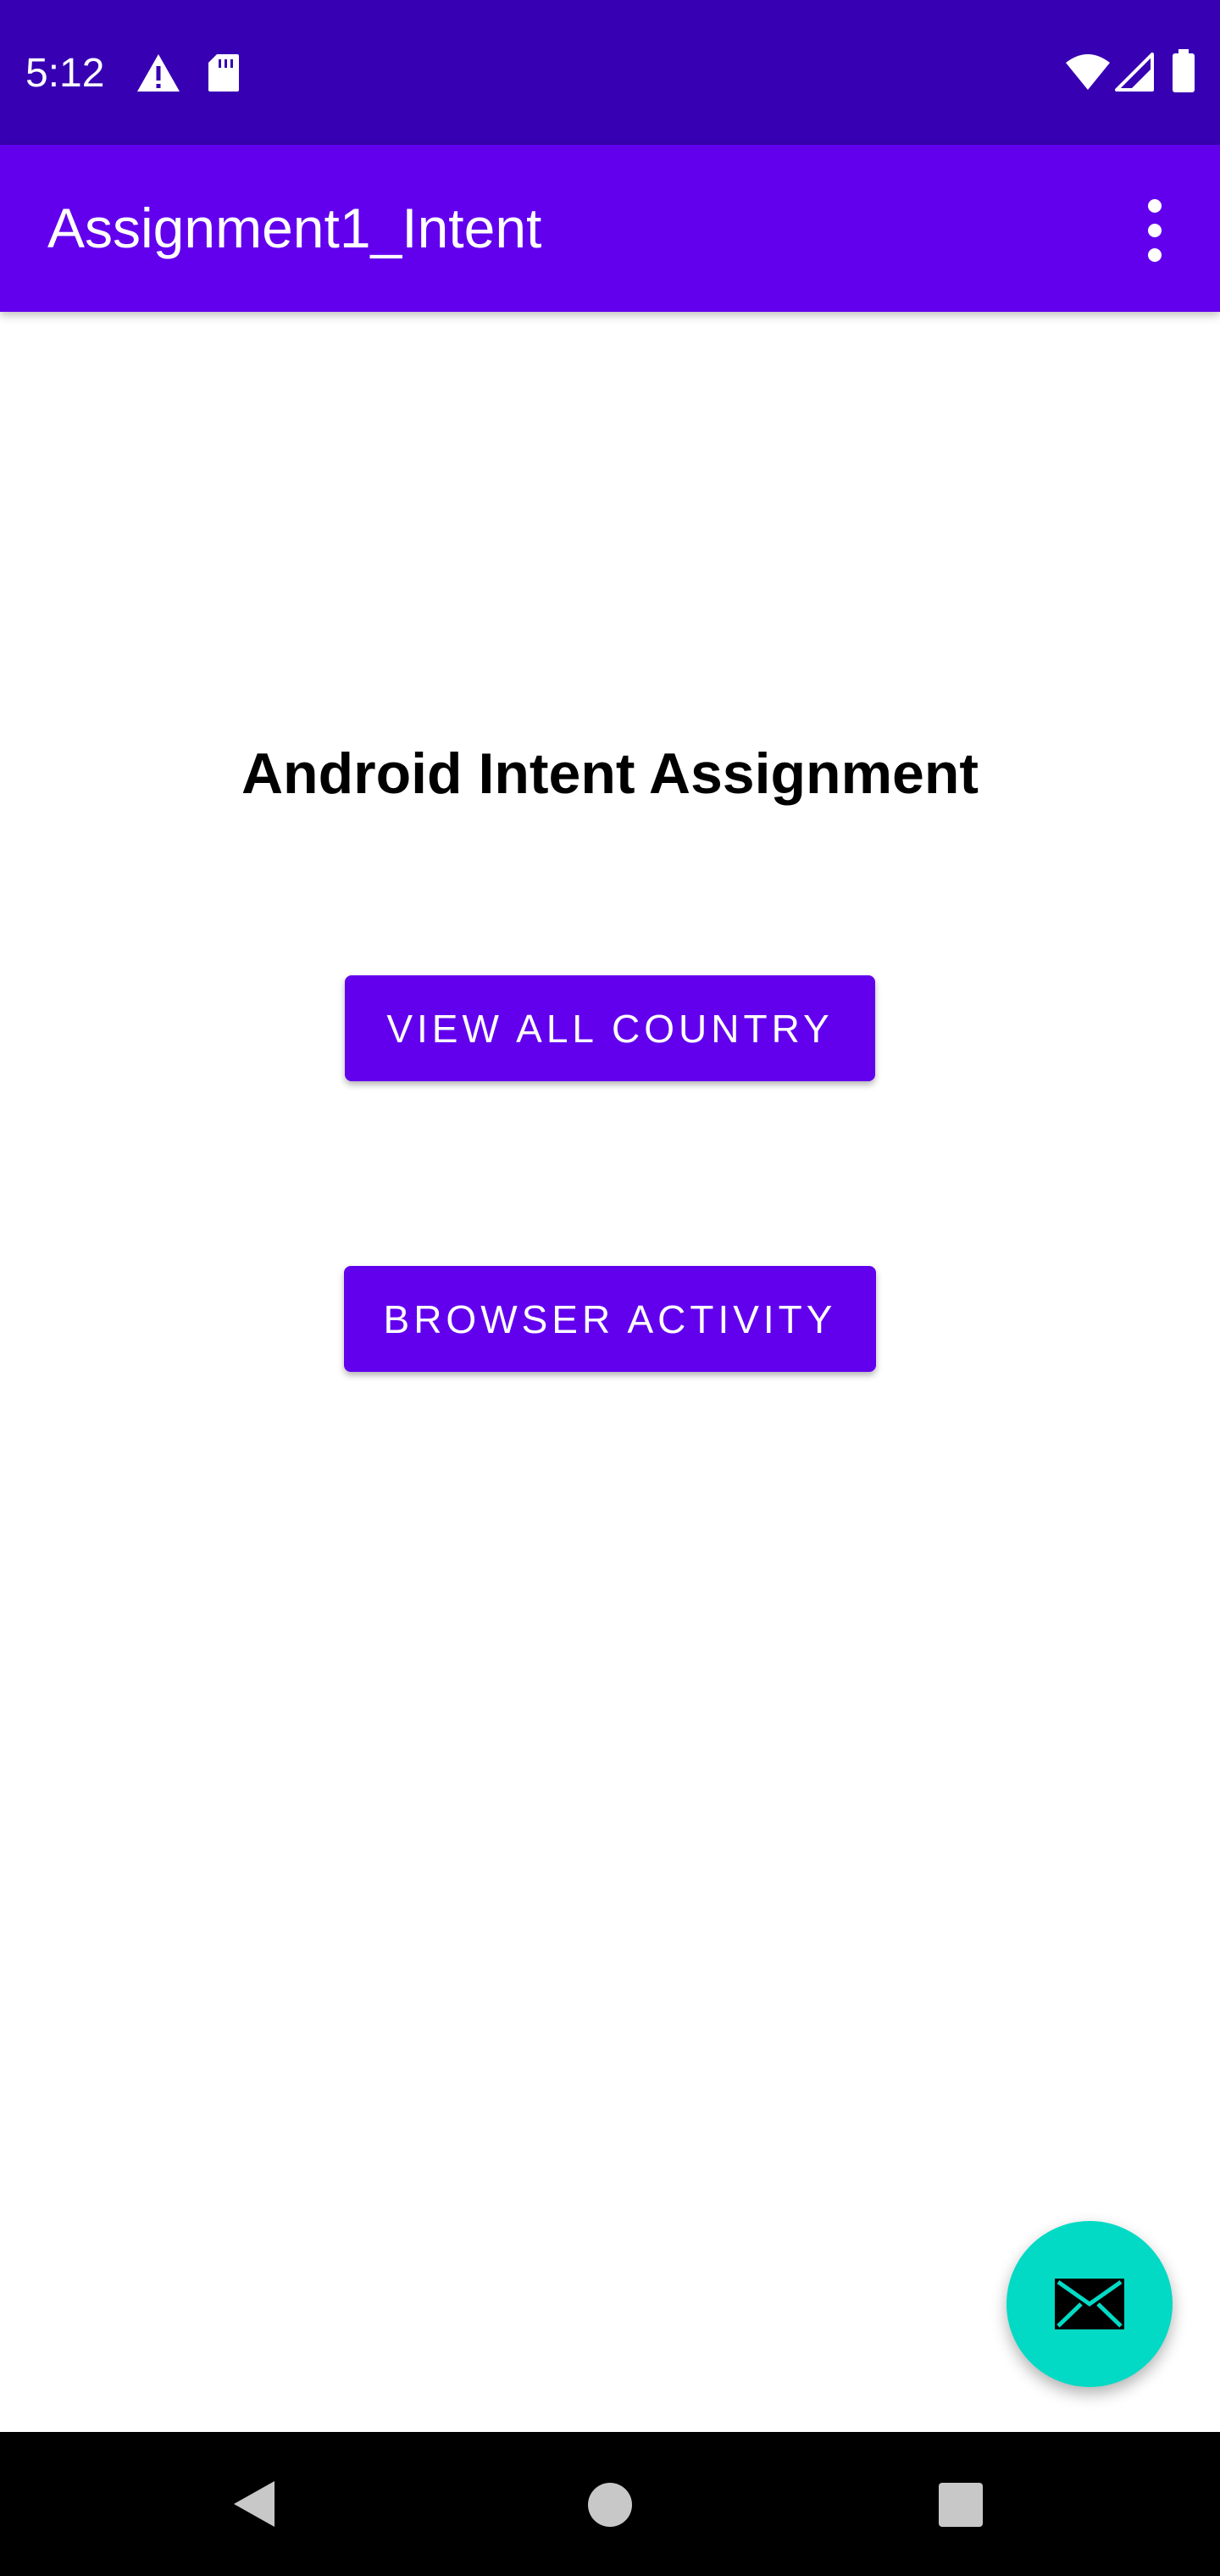 The width and height of the screenshot is (1220, 2576). Describe the element at coordinates (1184, 70) in the screenshot. I see `battery-icon` at that location.